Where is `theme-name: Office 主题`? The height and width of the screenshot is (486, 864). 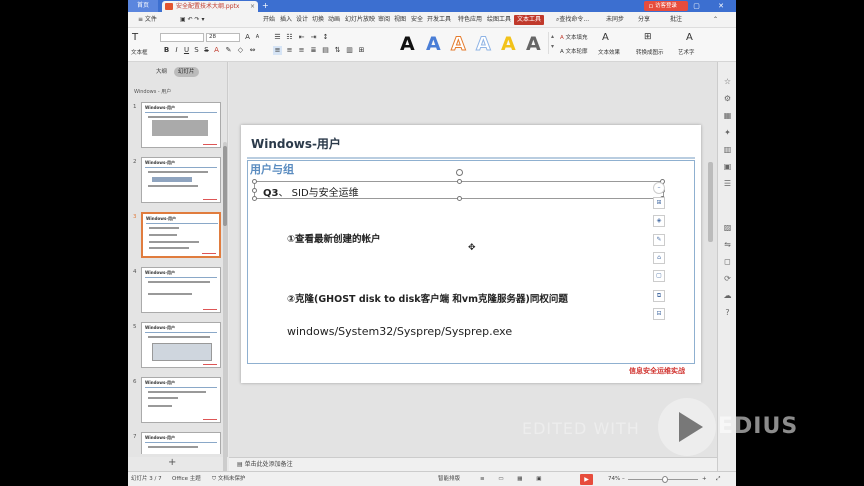
theme-name: Office 主题 is located at coordinates (186, 479).